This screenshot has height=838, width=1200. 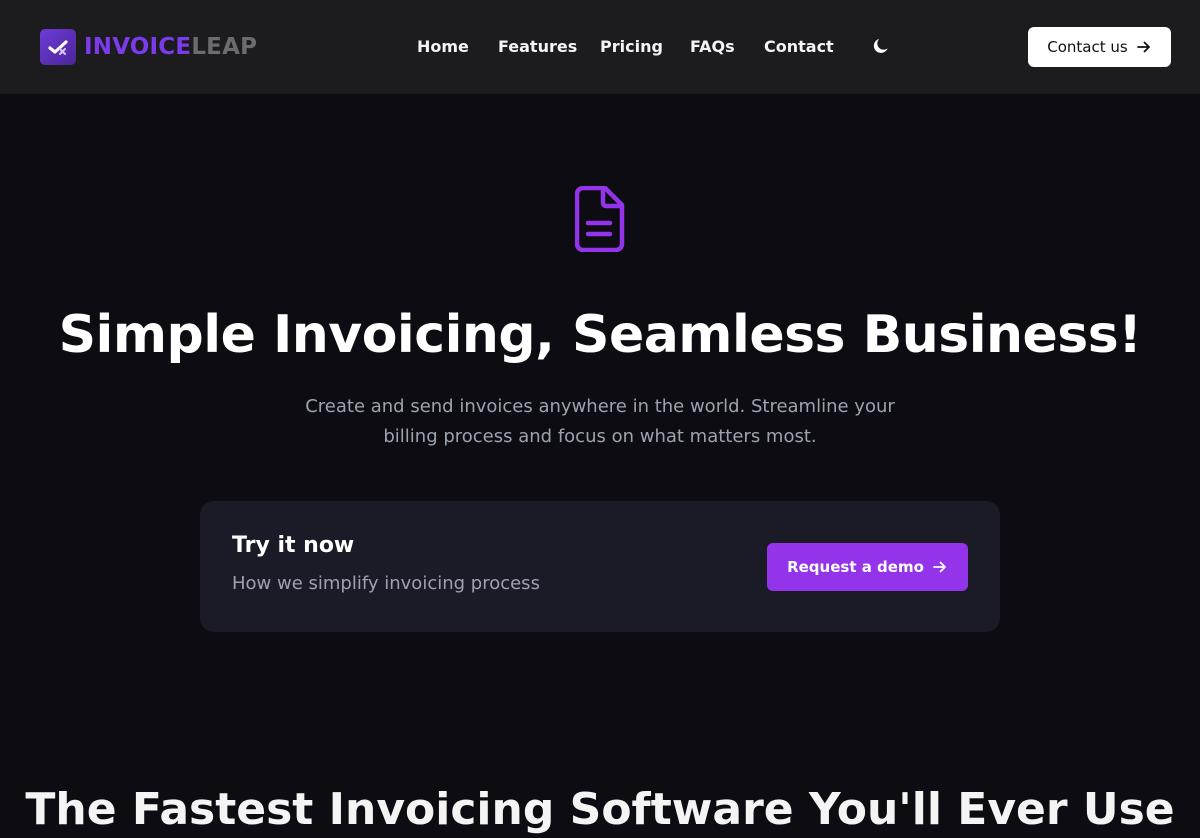 I want to click on contact-us-button: Contact us, so click(x=1099, y=47).